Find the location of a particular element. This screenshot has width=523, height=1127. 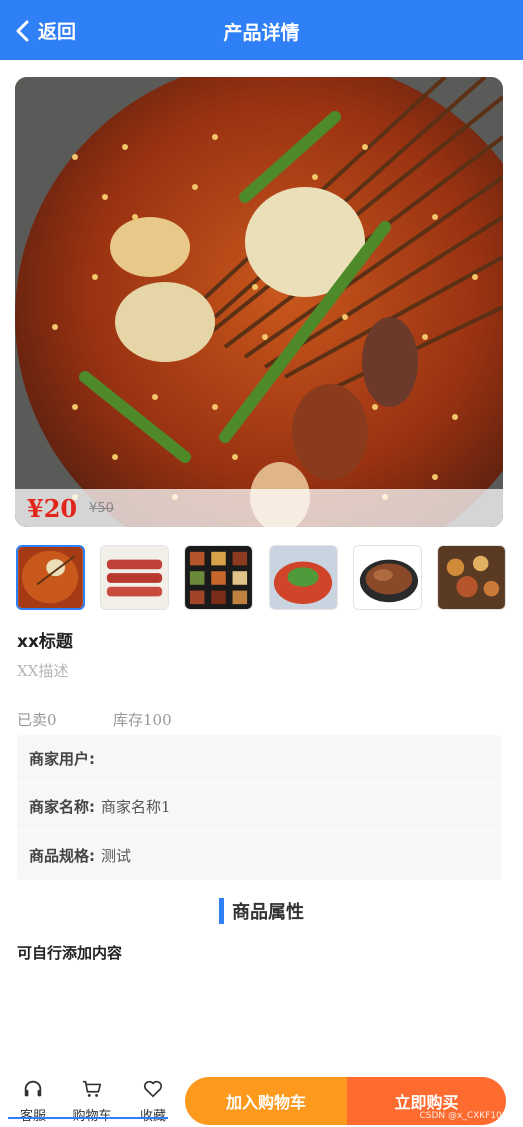

food-thumb-6-image is located at coordinates (471, 577).